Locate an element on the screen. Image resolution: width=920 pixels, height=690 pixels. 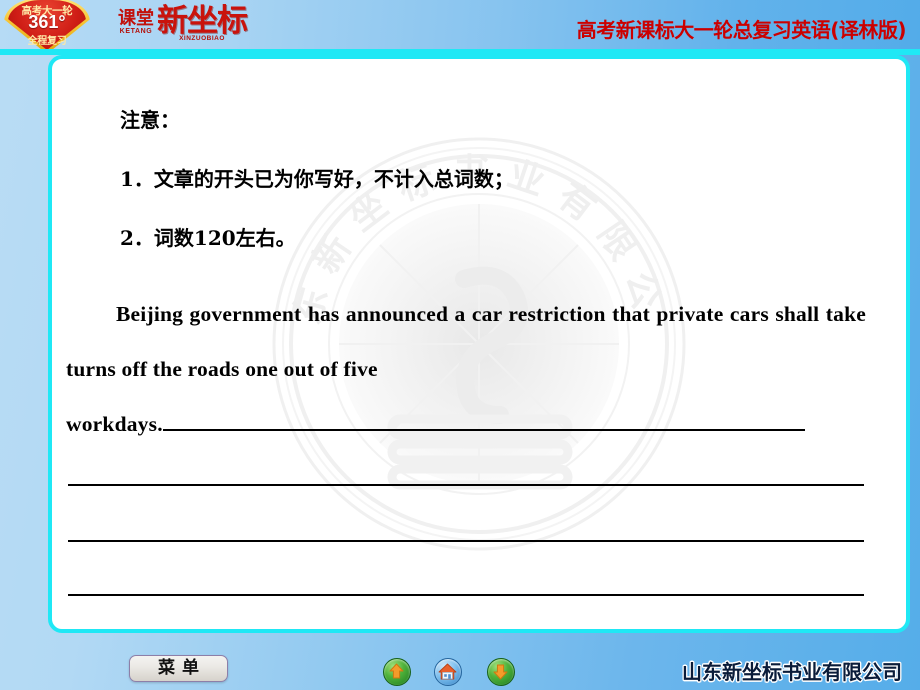
company-name: 山东新坐标书业有限公司 is located at coordinates (792, 672).